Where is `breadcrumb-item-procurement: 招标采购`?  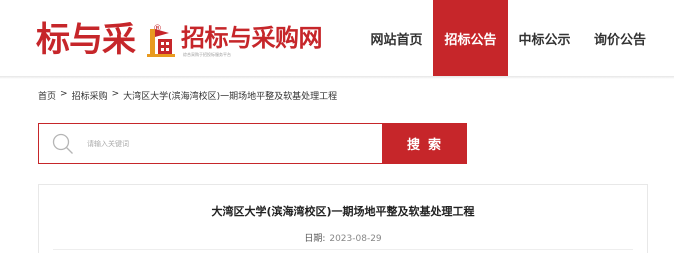 breadcrumb-item-procurement: 招标采购 is located at coordinates (90, 95).